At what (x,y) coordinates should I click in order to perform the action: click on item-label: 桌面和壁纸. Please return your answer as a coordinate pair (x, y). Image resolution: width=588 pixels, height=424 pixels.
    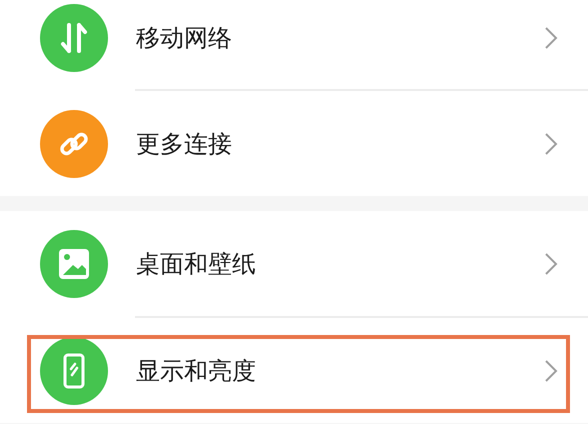
    Looking at the image, I should click on (196, 264).